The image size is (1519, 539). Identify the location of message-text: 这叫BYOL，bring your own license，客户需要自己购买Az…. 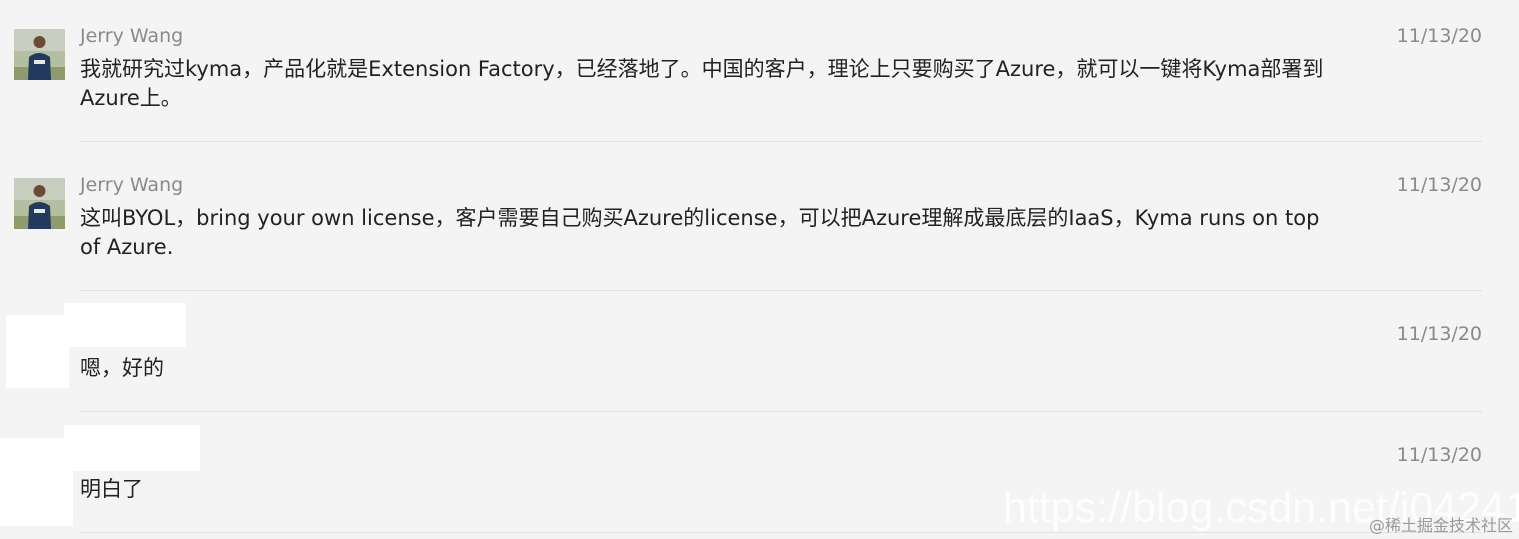
(700, 232).